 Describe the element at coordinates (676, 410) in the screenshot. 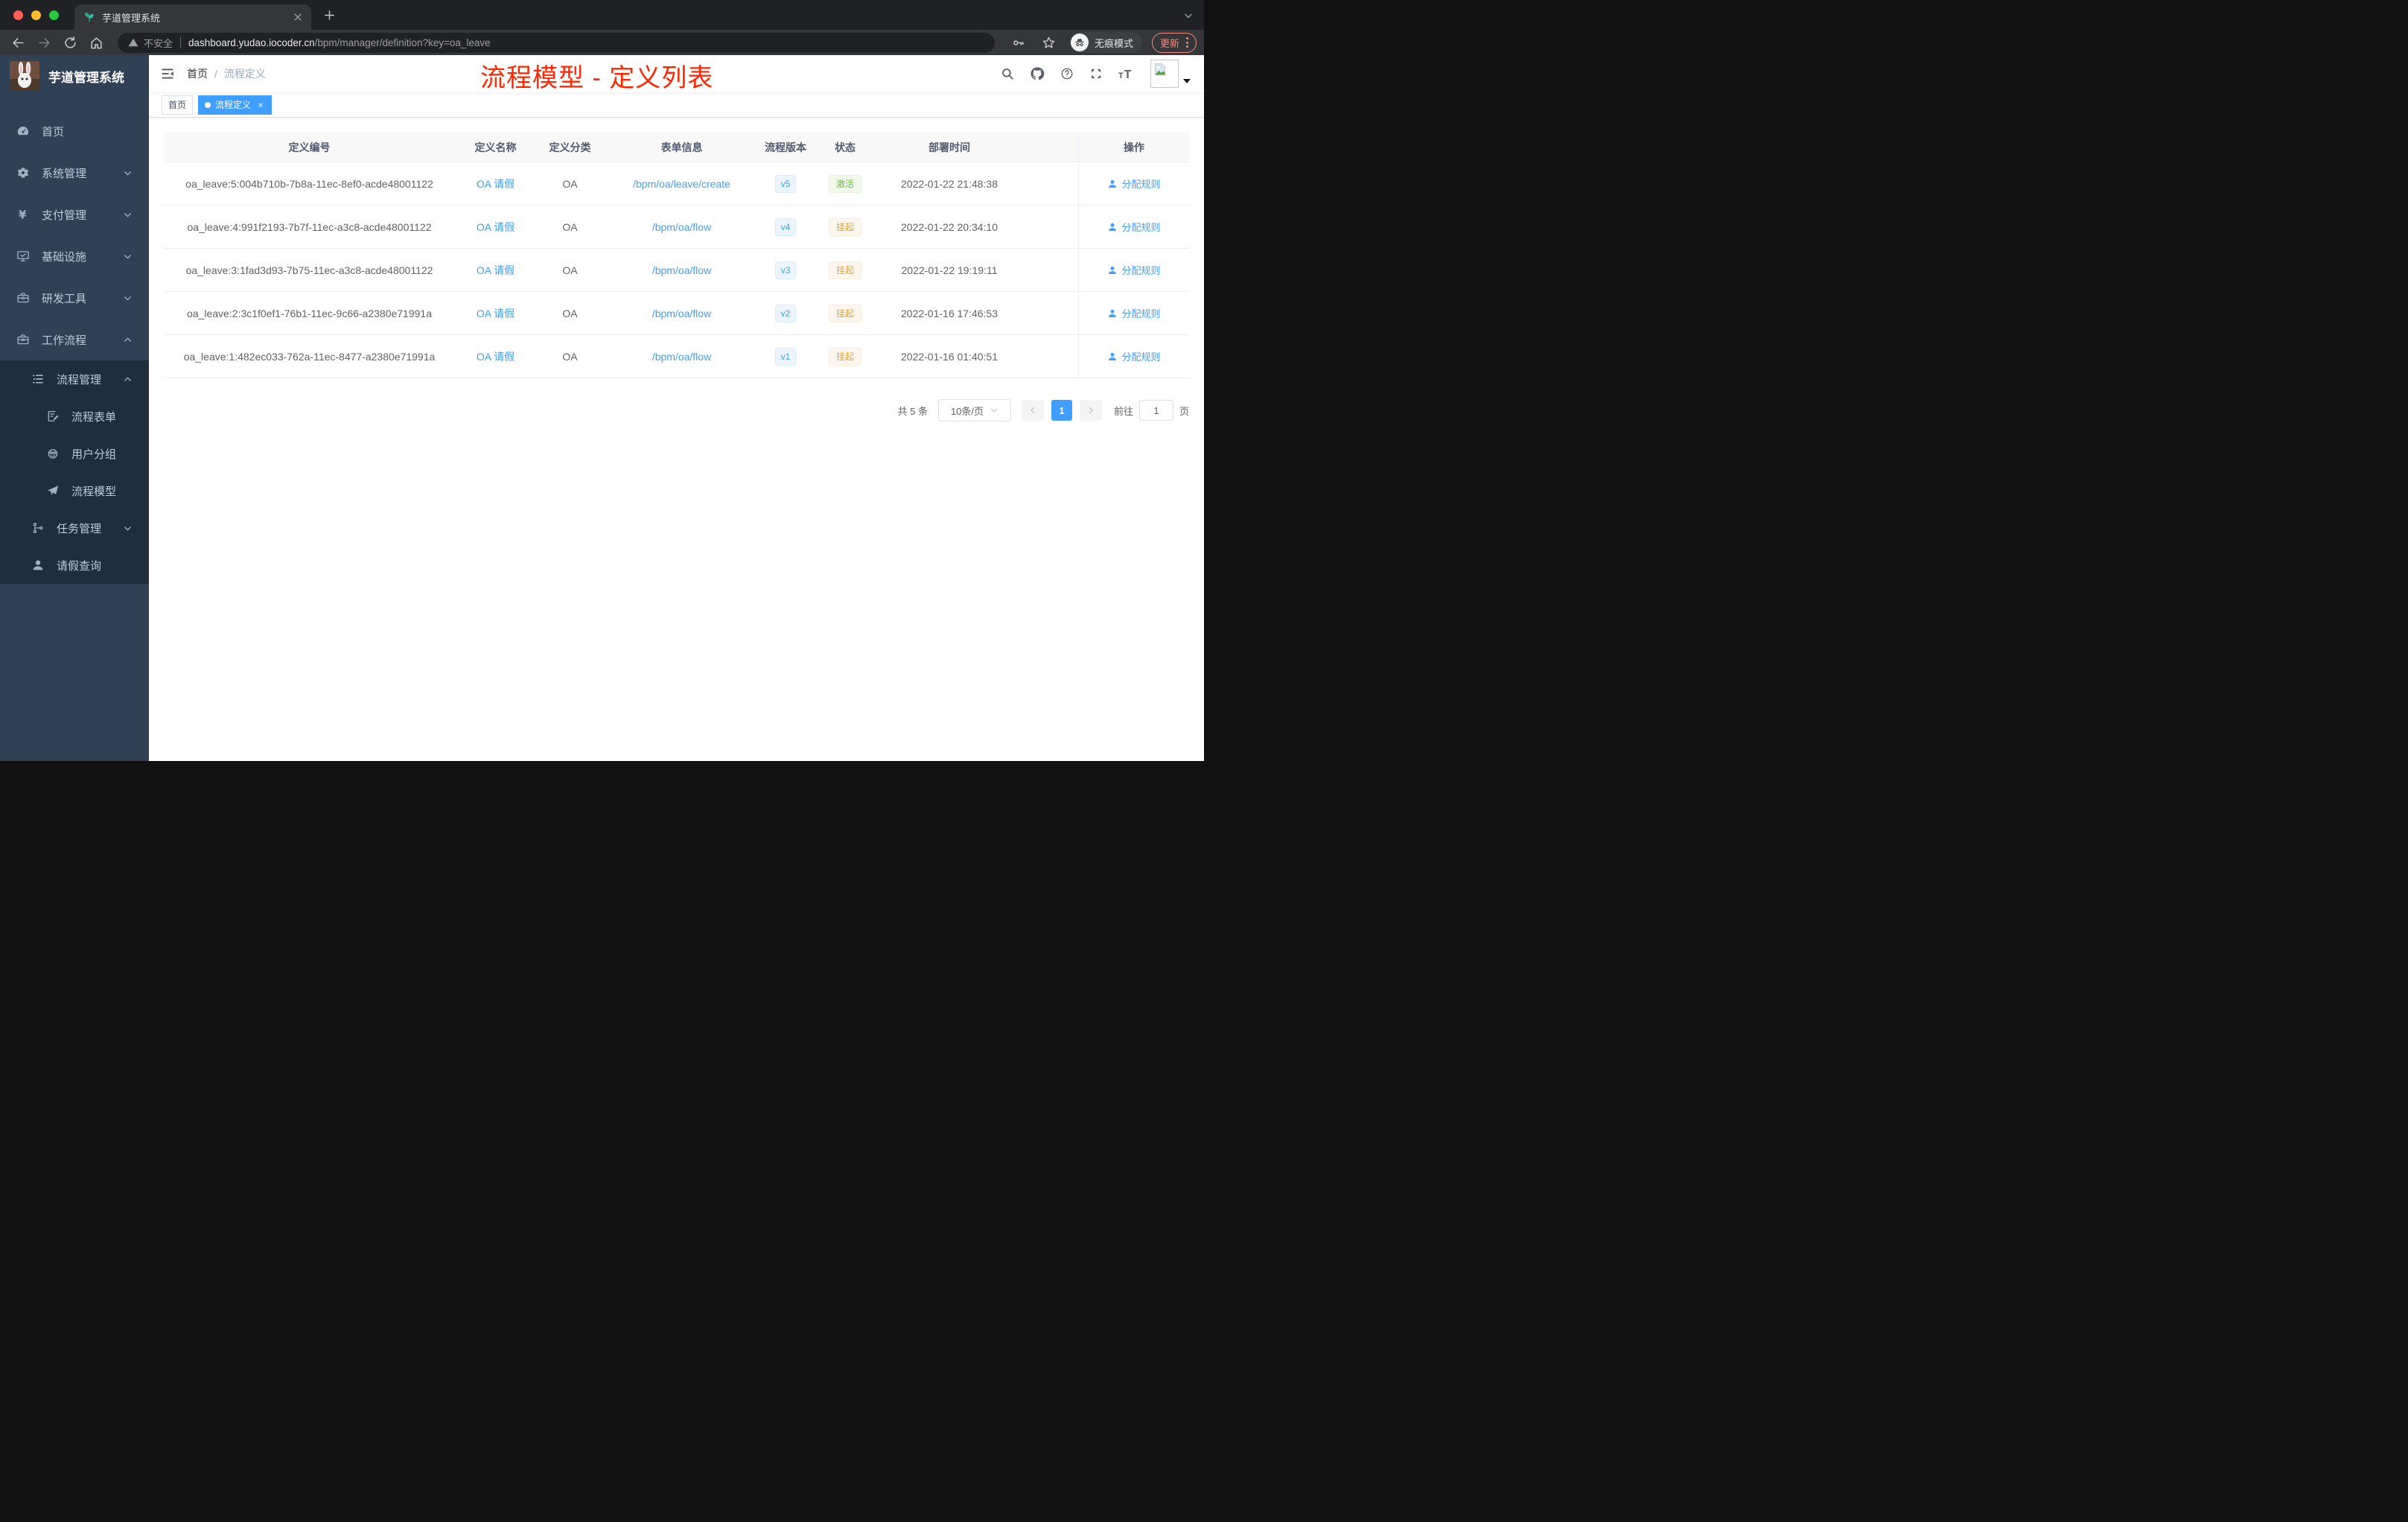

I see `pagination: 共 5 条 10条/页 1 前往 页` at that location.